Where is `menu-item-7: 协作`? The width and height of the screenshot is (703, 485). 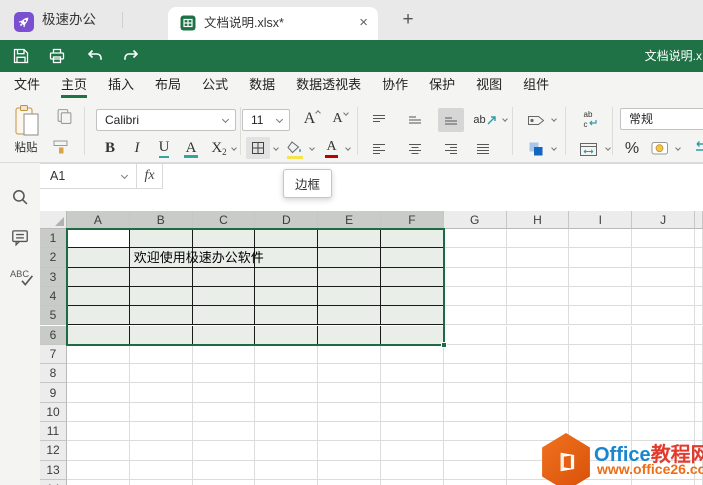 menu-item-7: 协作 is located at coordinates (395, 85).